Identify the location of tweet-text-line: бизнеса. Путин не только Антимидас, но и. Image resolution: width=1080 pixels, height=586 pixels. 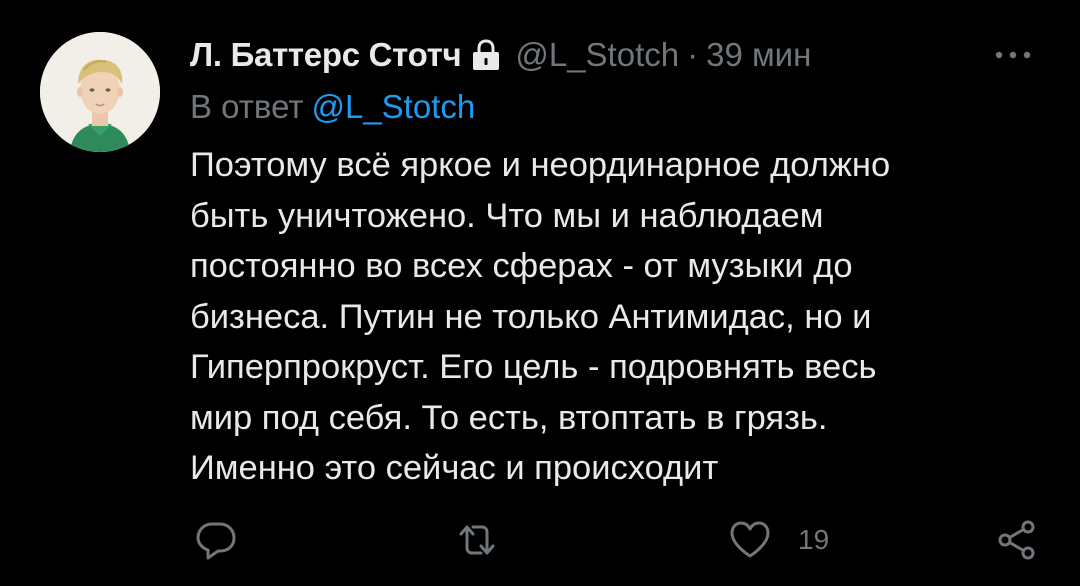
(531, 316).